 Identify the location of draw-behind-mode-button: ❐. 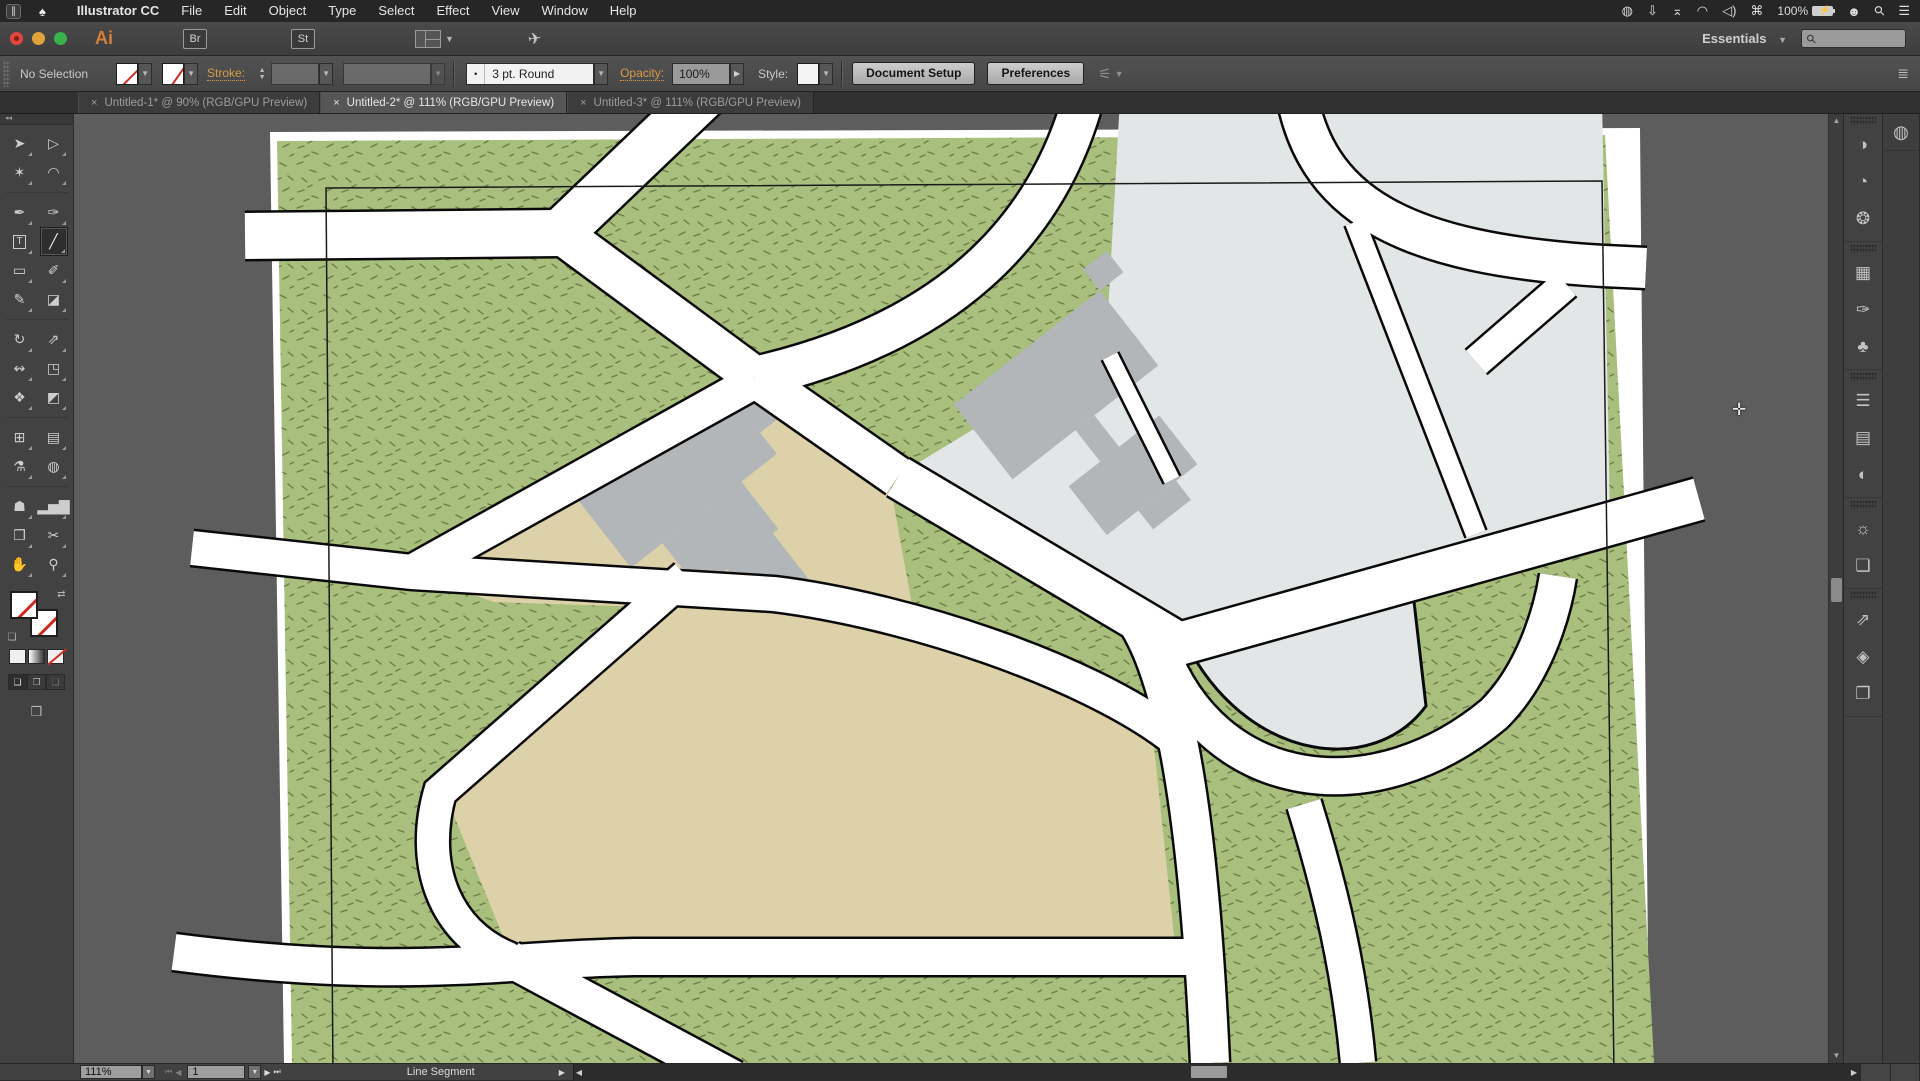
(36, 682).